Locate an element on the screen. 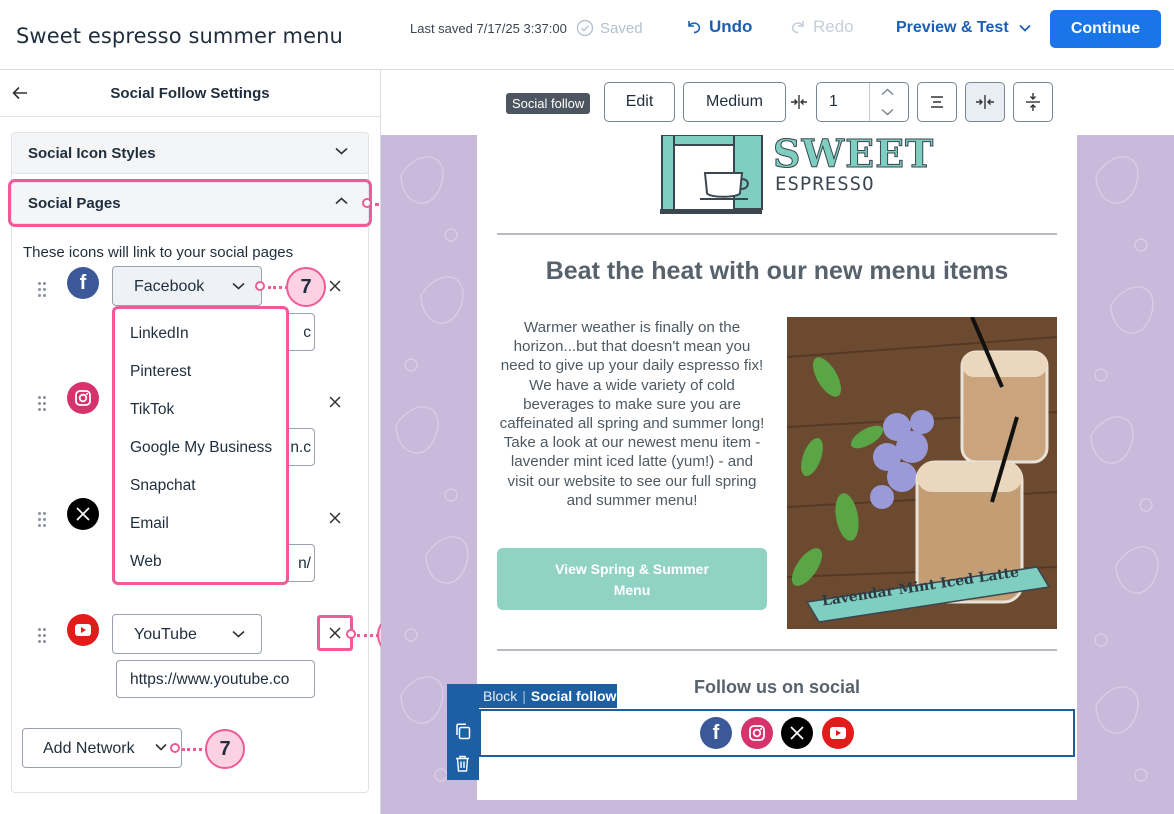 This screenshot has width=1174, height=814. icon-size-select: Medium is located at coordinates (734, 102).